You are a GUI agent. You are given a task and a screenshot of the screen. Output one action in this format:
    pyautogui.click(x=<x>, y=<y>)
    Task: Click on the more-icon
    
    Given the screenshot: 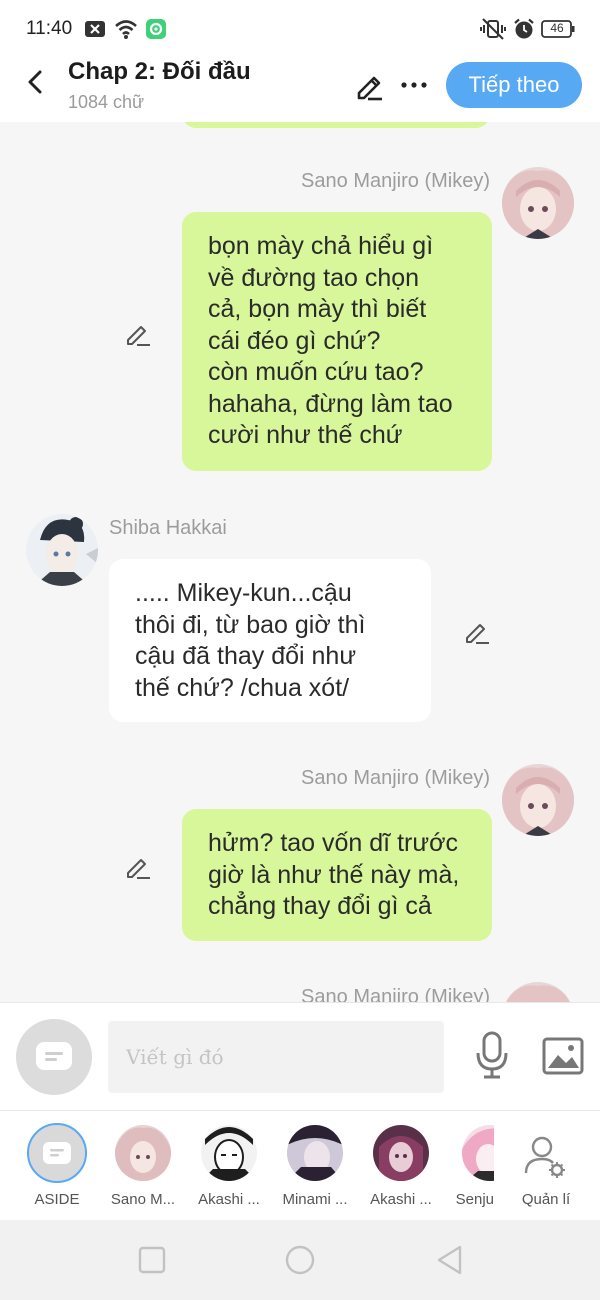 What is the action you would take?
    pyautogui.click(x=414, y=85)
    